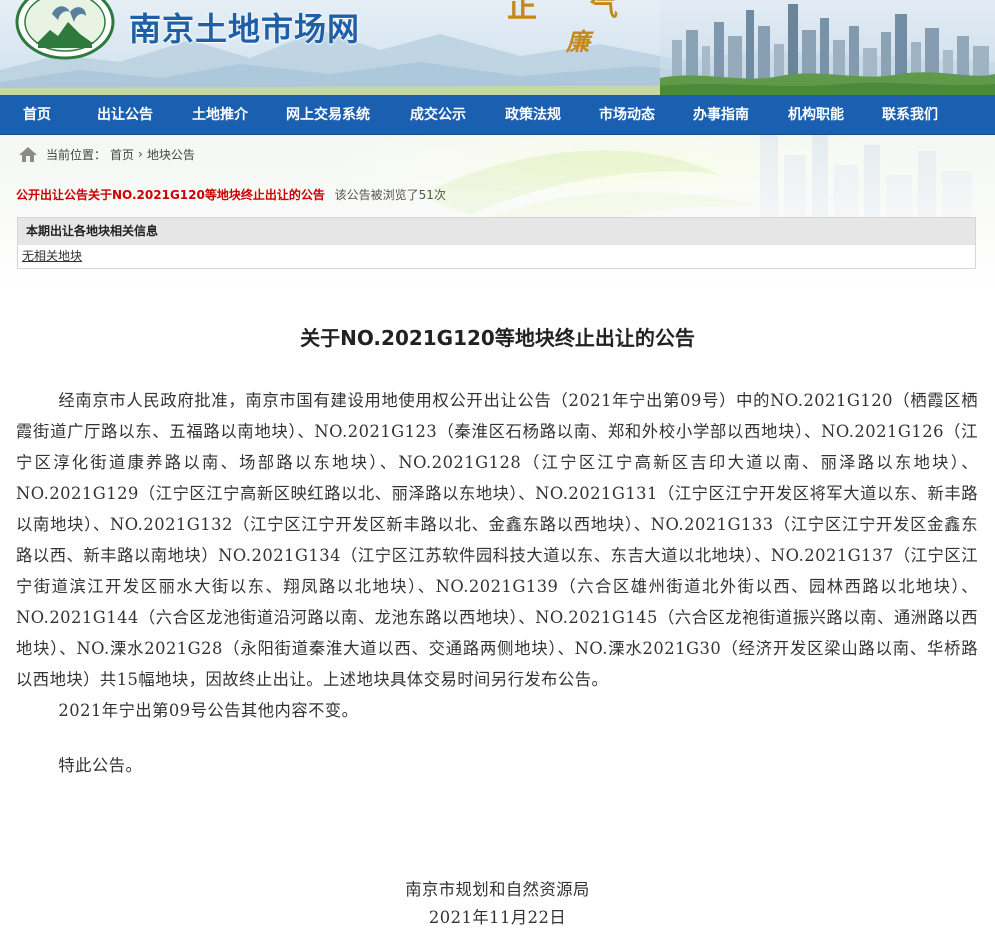  I want to click on article-paragraph: 特此公告。, so click(100, 765).